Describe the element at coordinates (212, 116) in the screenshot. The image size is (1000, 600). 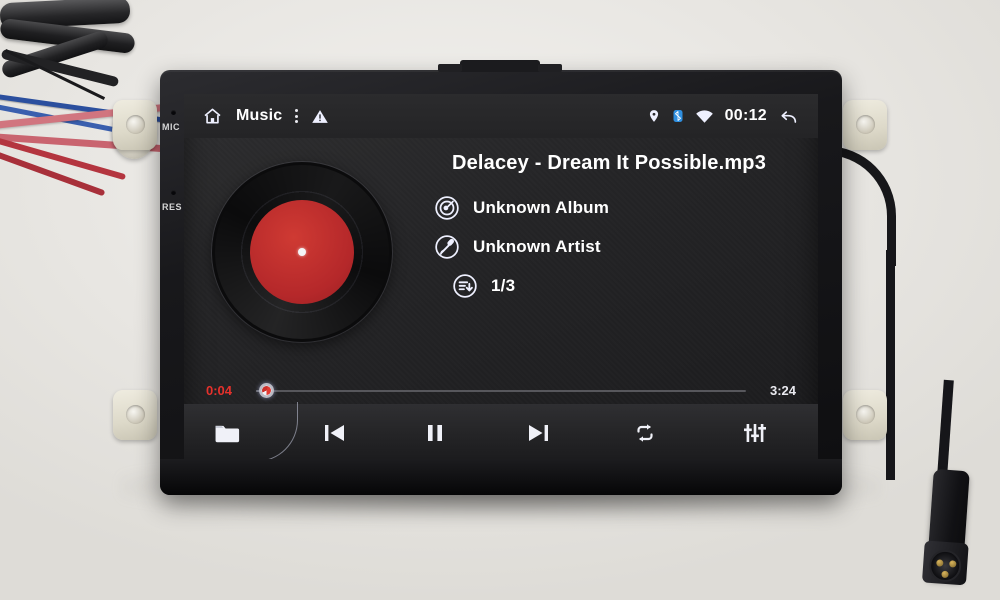
I see `home-icon` at that location.